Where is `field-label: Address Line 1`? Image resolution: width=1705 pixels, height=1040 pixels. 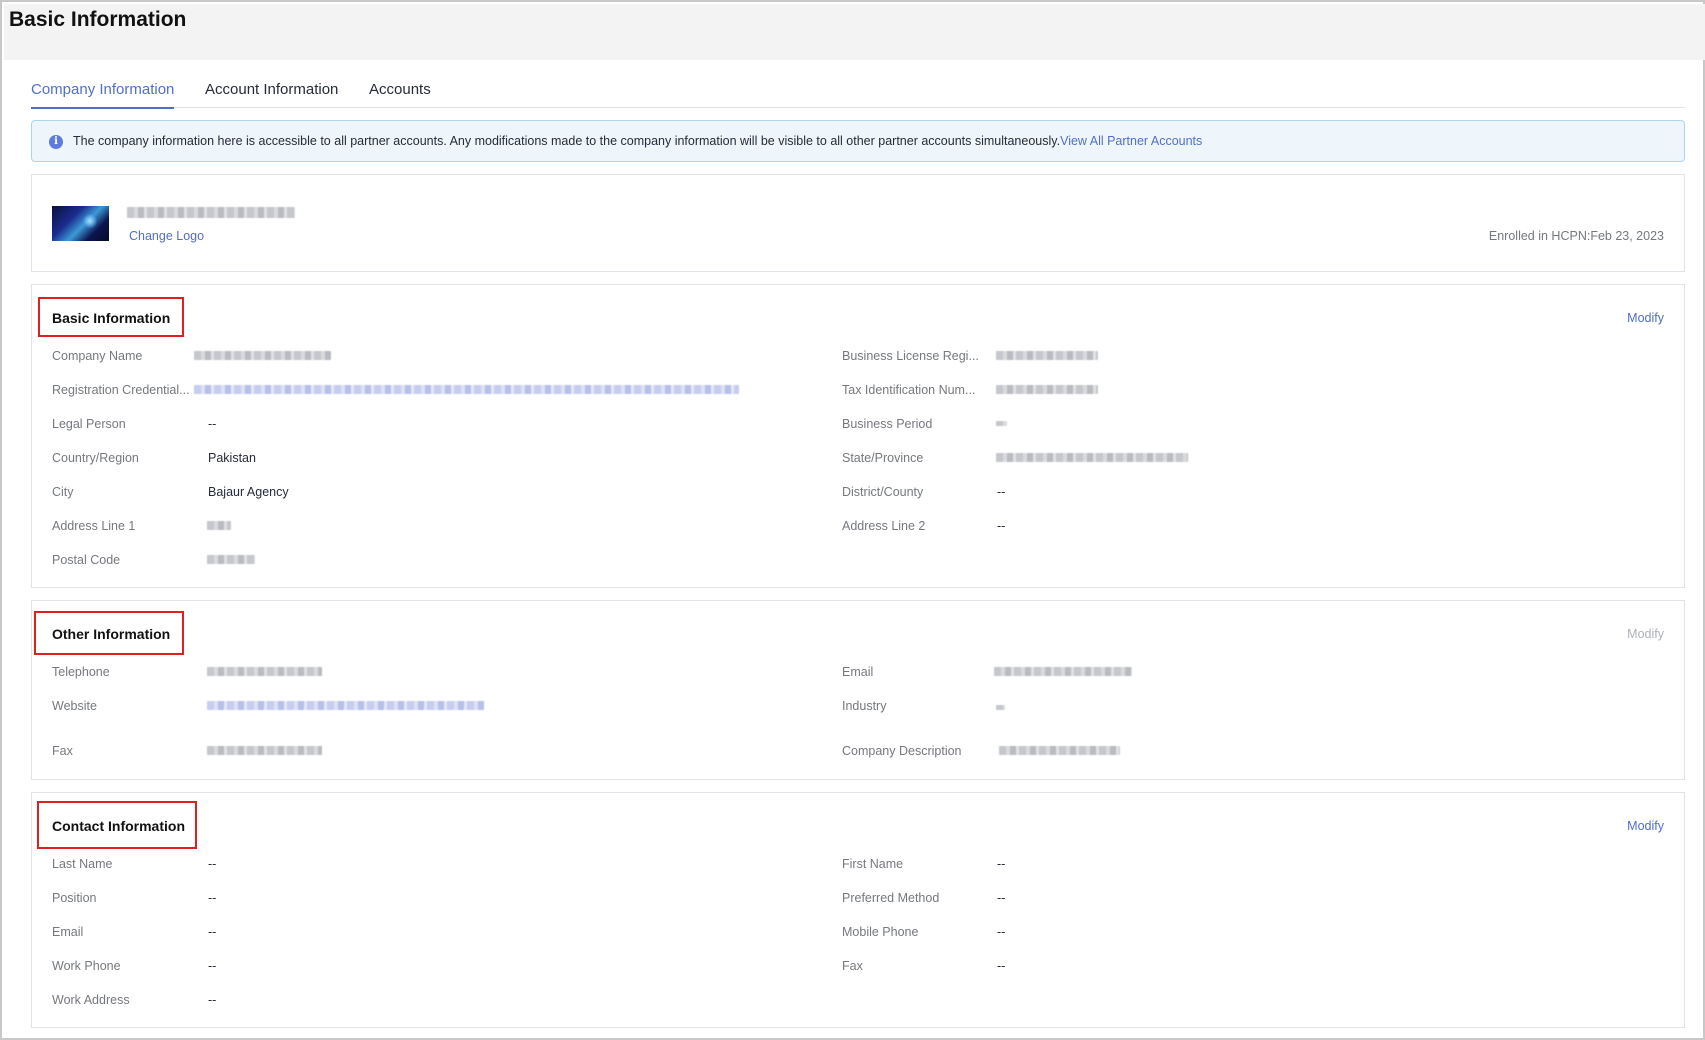
field-label: Address Line 1 is located at coordinates (94, 526).